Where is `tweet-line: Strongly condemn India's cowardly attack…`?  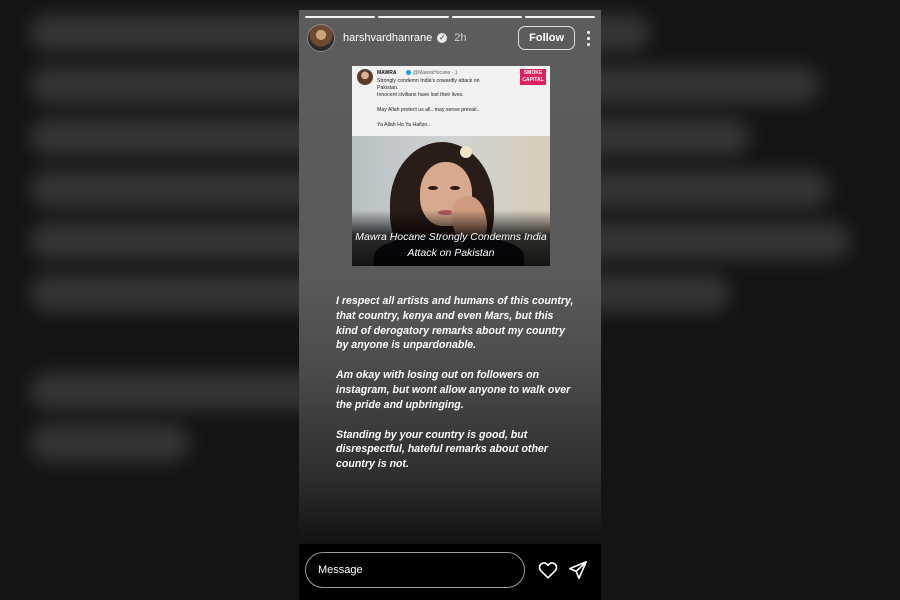
tweet-line: Strongly condemn India's cowardly attack… is located at coordinates (428, 81).